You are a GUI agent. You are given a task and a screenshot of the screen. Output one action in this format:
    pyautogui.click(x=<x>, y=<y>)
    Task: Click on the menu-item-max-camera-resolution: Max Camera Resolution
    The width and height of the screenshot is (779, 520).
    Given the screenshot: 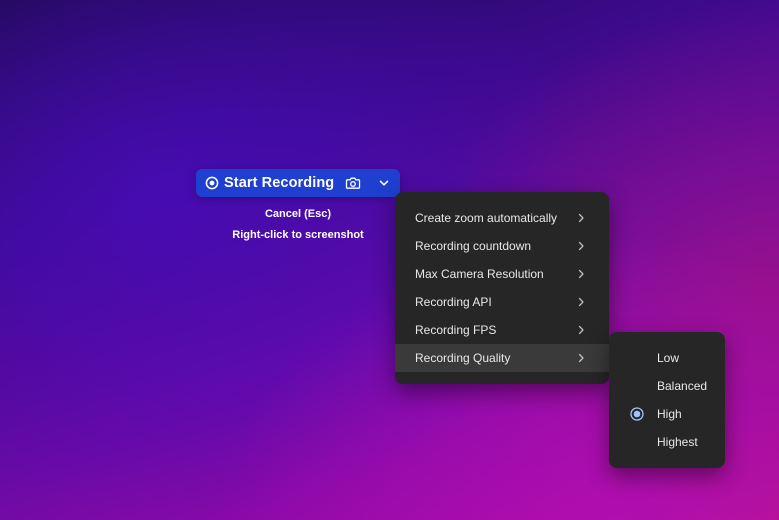 What is the action you would take?
    pyautogui.click(x=502, y=274)
    